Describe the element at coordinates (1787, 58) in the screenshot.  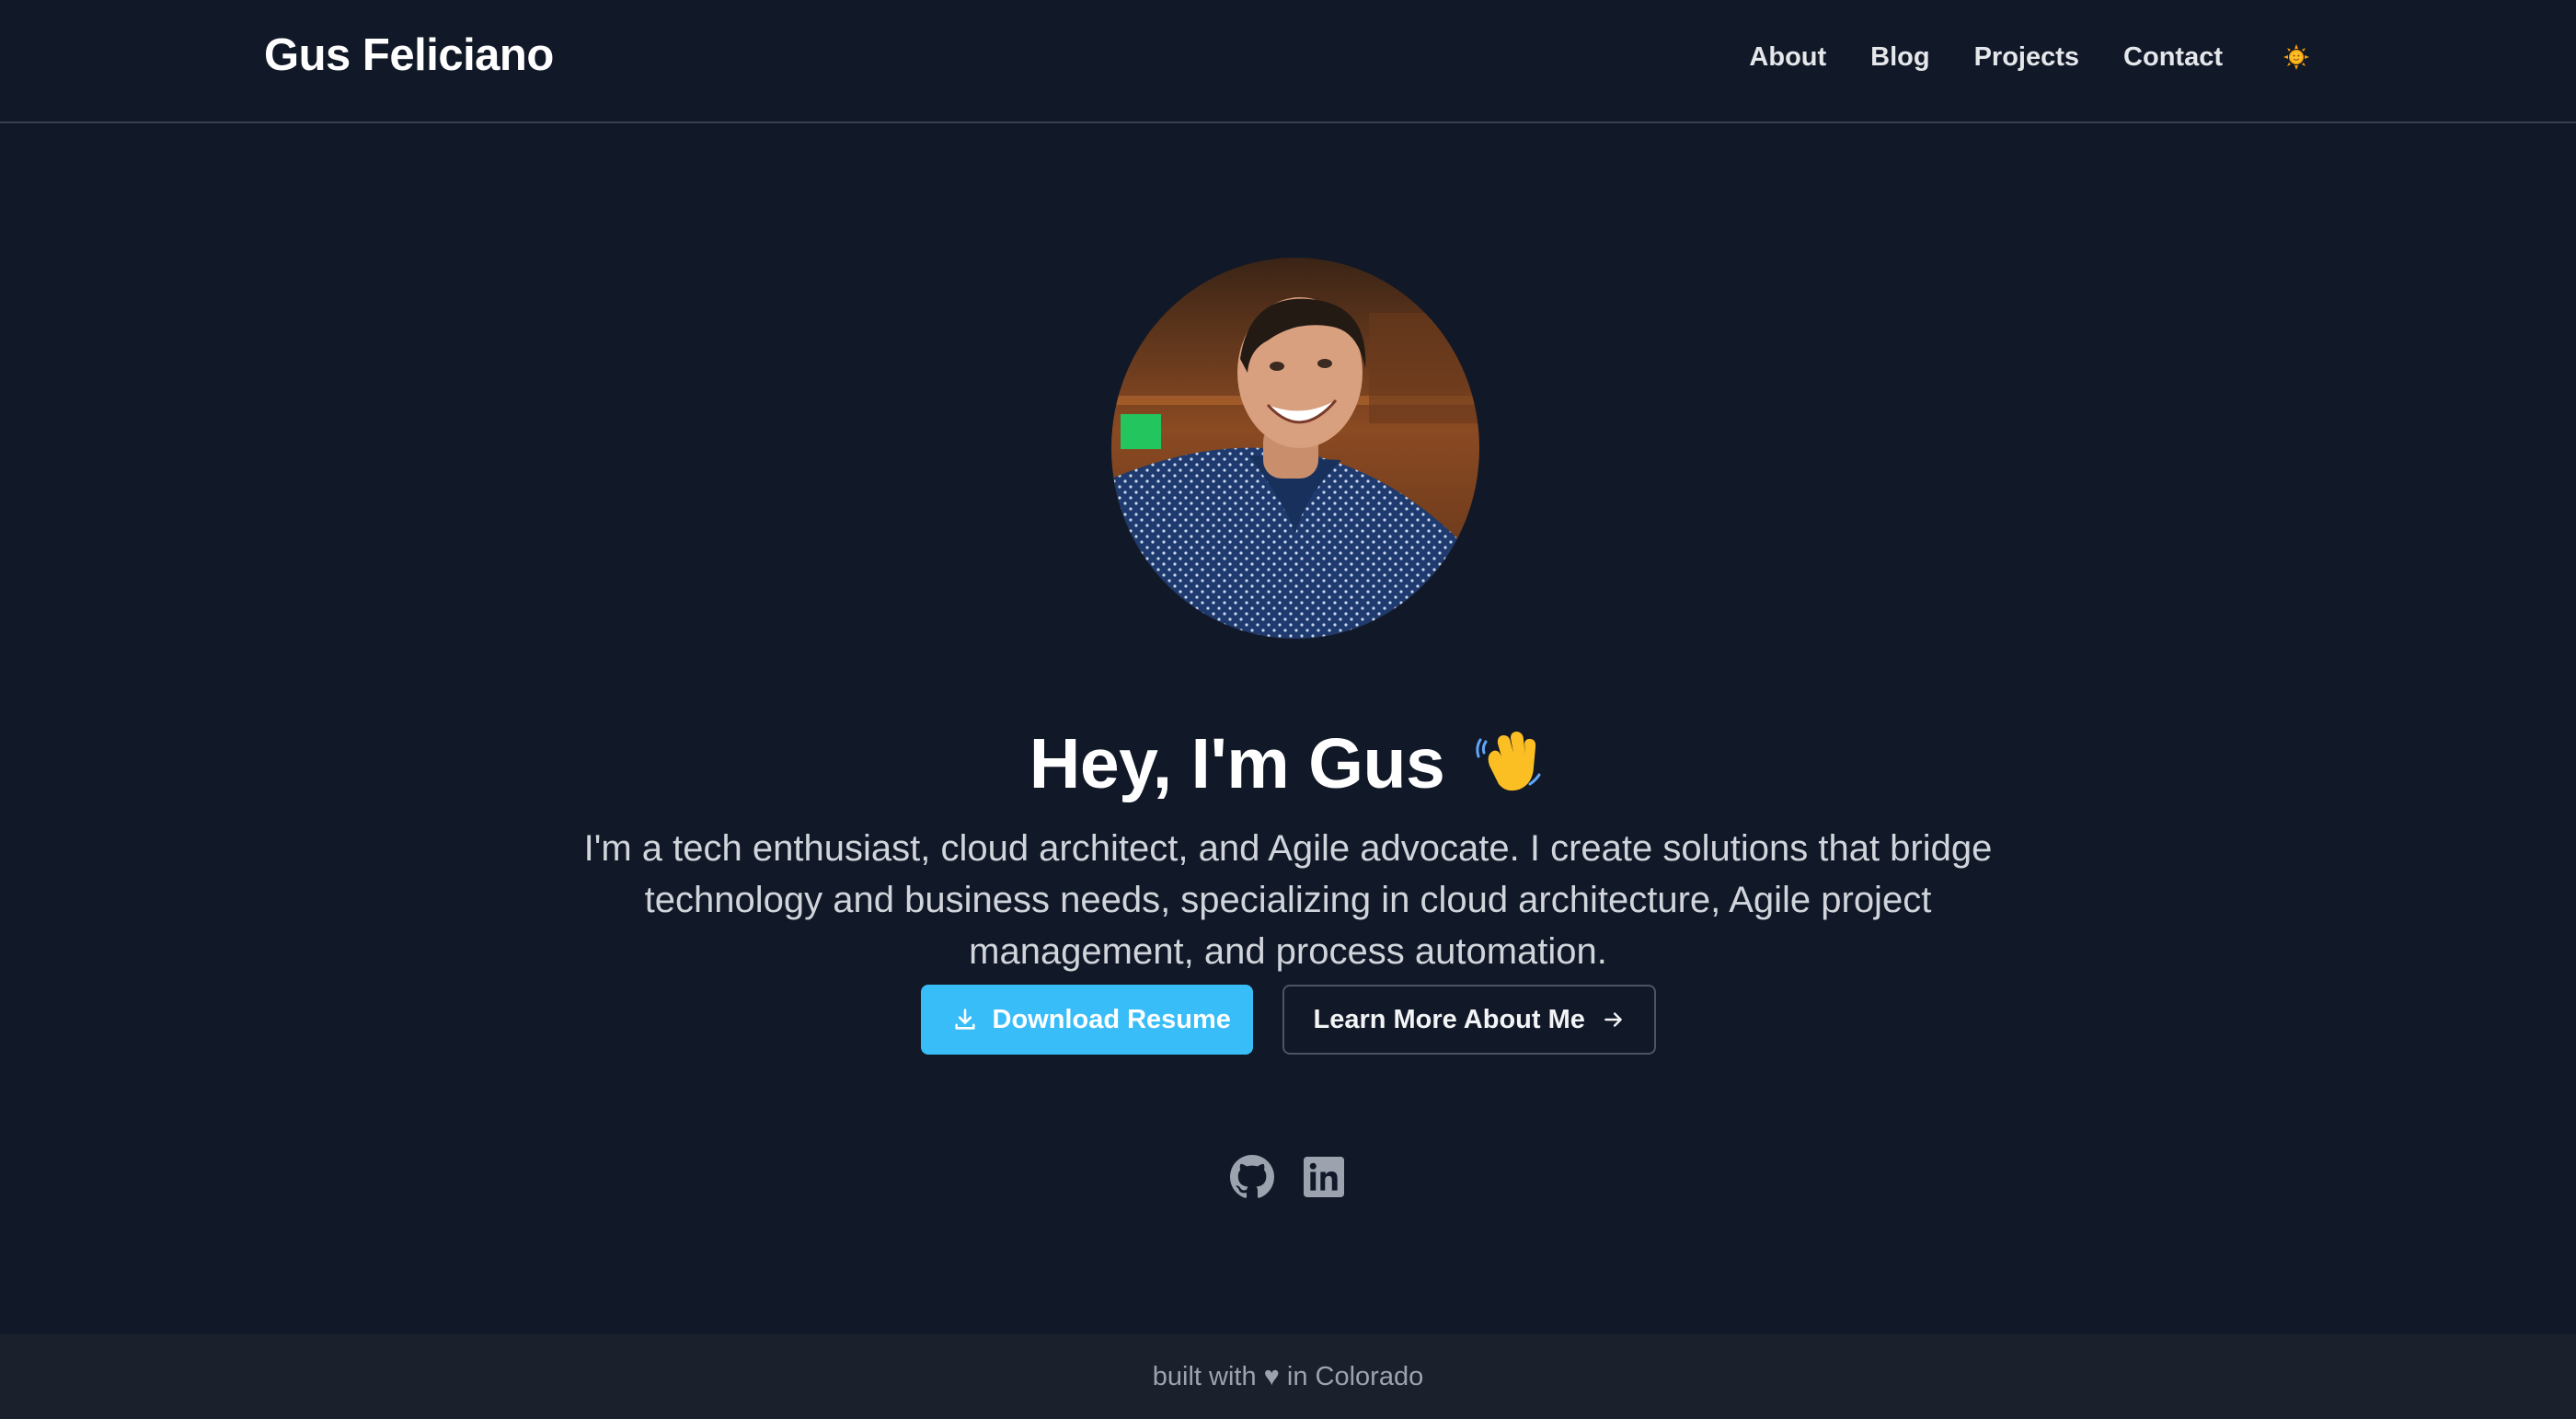
I see `nav-link-about: About` at that location.